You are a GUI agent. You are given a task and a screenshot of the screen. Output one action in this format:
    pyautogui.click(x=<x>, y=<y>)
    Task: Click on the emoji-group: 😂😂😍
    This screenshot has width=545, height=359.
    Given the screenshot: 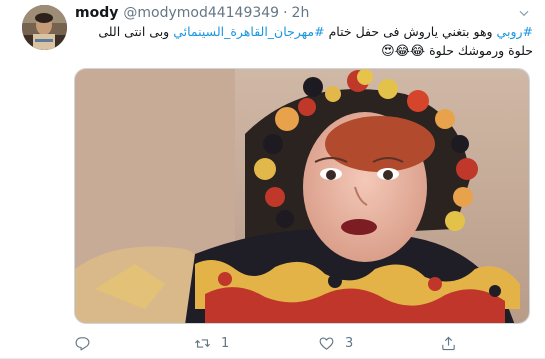 What is the action you would take?
    pyautogui.click(x=403, y=51)
    